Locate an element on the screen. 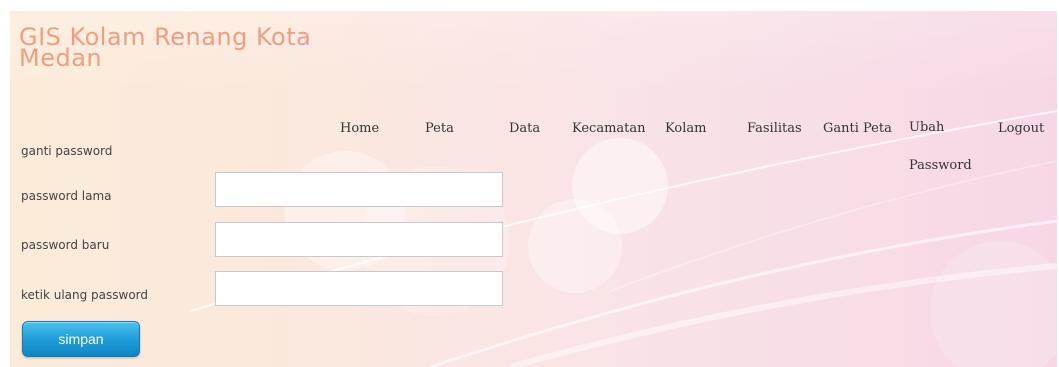  nav-ubah-password: Ubah Password is located at coordinates (940, 147).